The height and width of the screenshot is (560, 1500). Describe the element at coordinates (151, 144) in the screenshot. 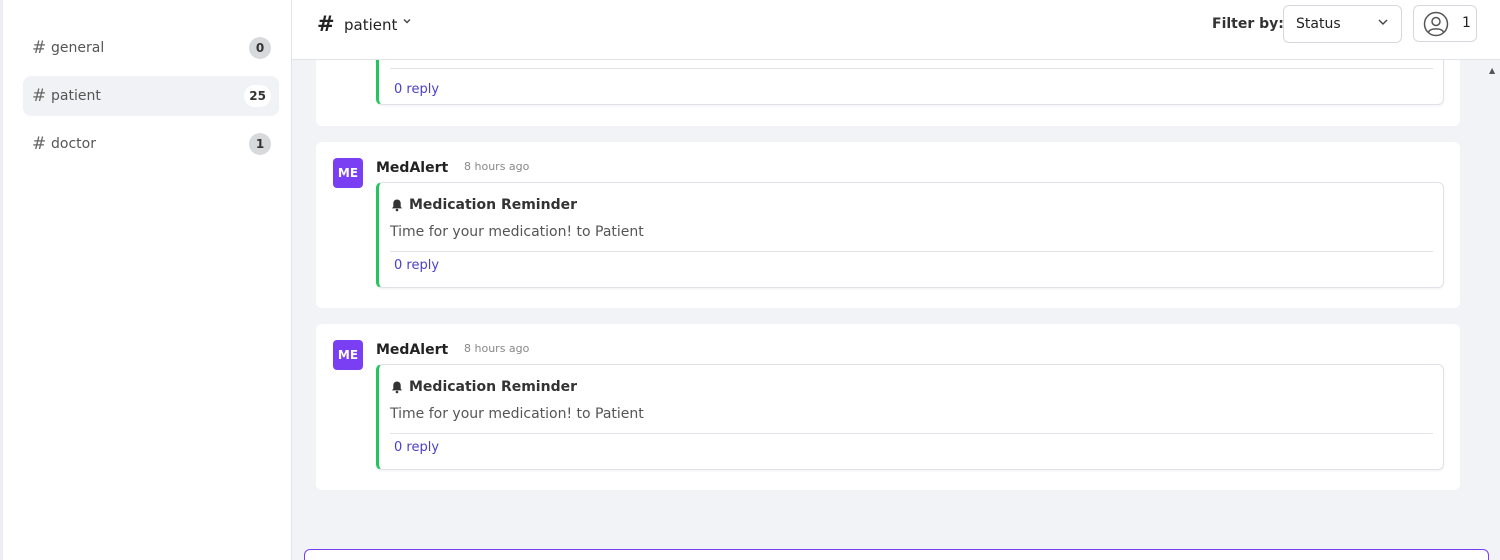

I see `sidebar-item-doctor: # doctor 1` at that location.